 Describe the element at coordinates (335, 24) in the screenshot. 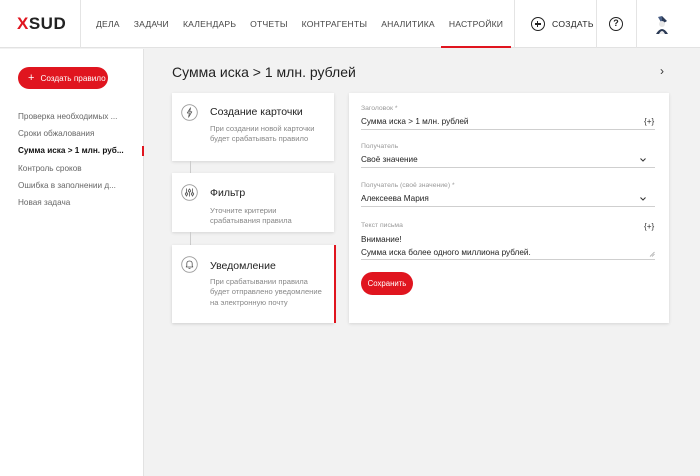

I see `nav-item-contractors: КОНТРАГЕНТЫ` at that location.